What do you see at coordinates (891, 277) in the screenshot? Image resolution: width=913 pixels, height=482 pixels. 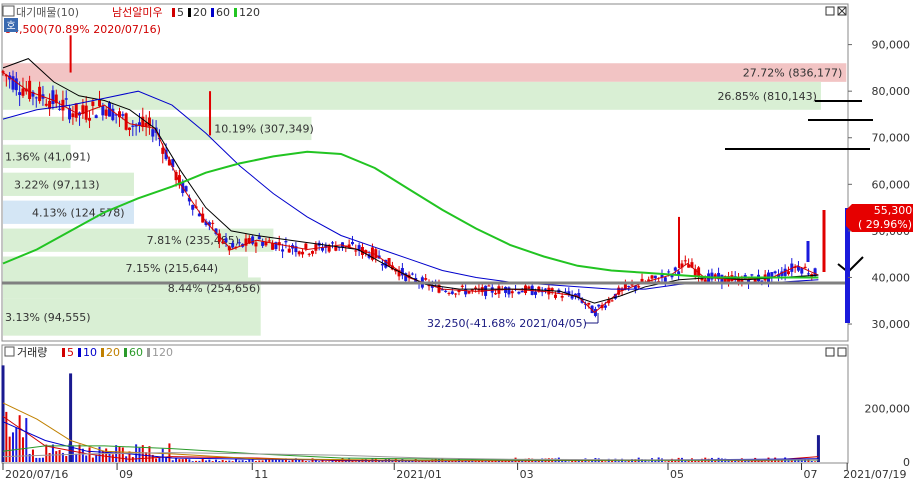 I see `price-tick-label: 40,000` at bounding box center [891, 277].